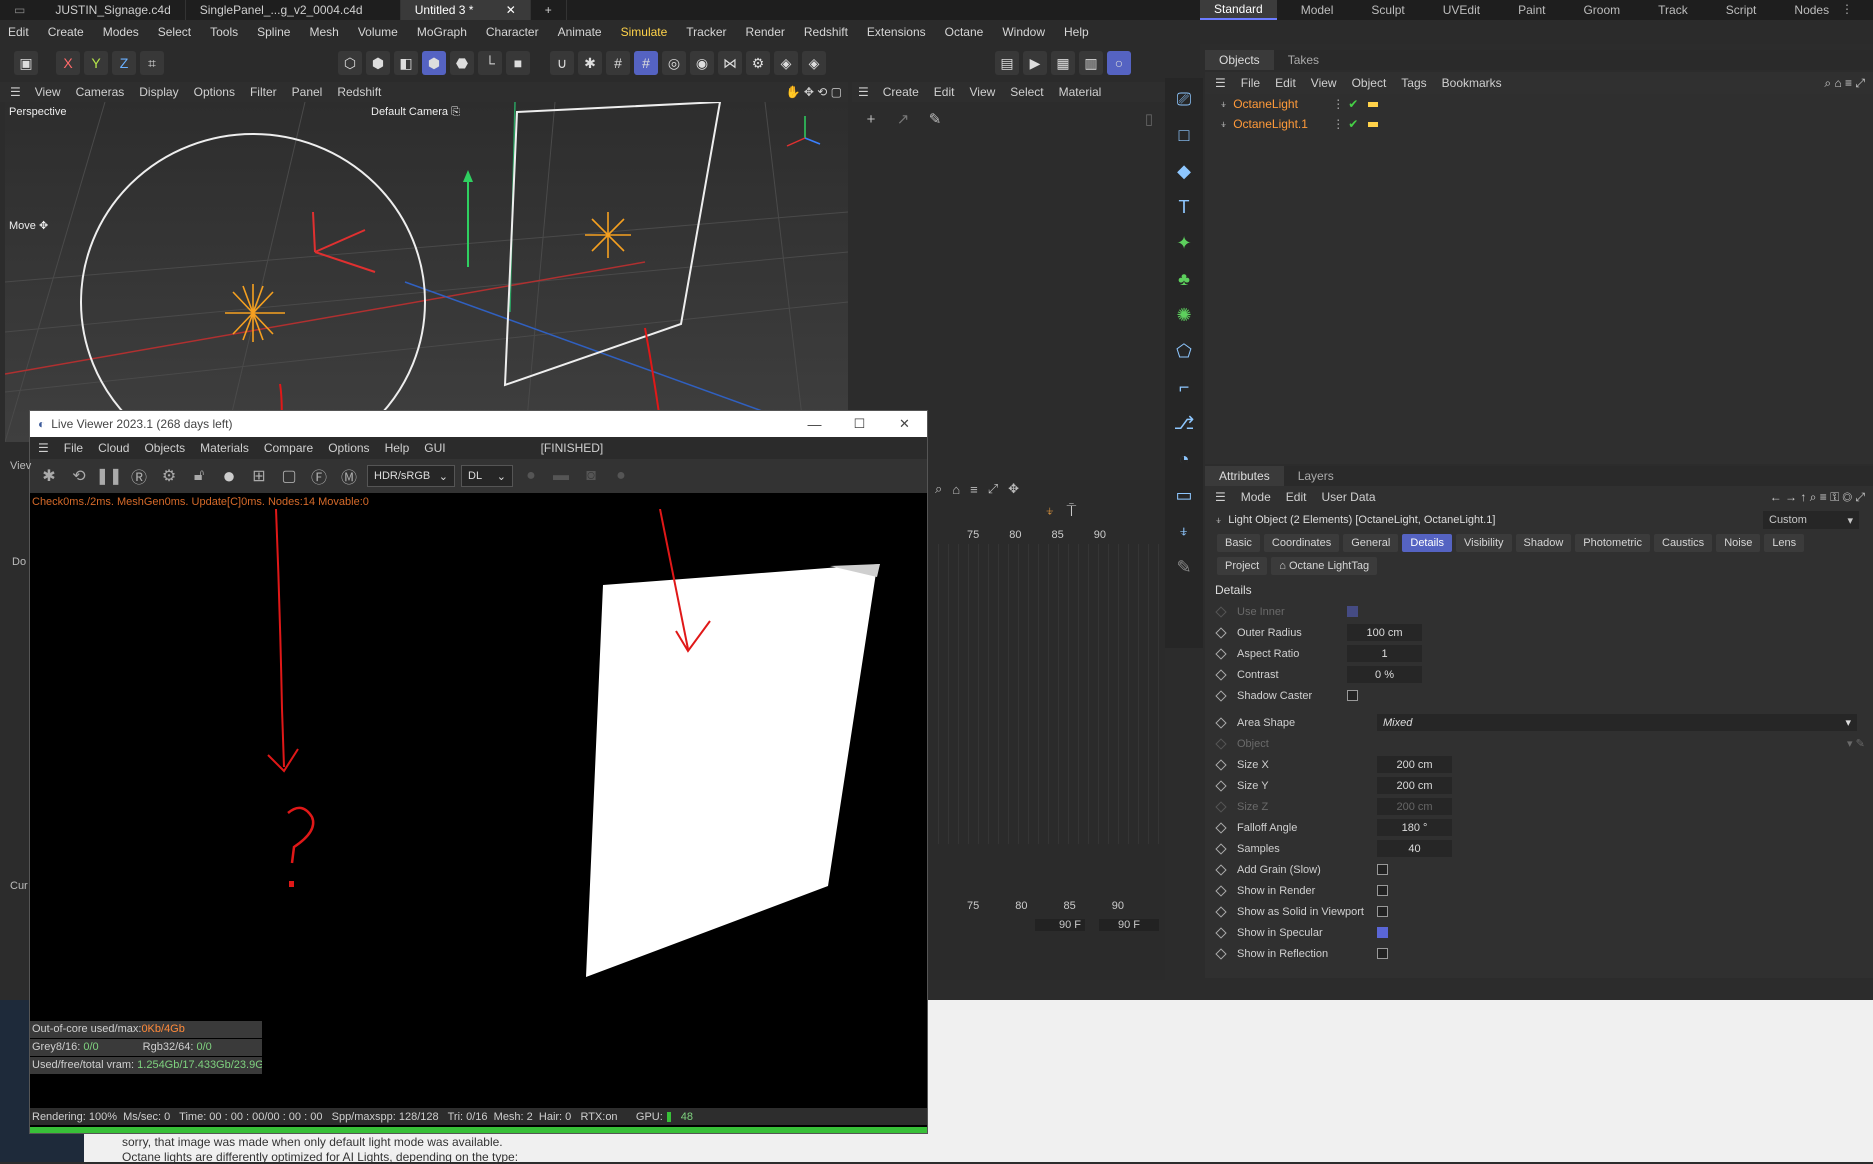  Describe the element at coordinates (1543, 543) in the screenshot. I see `chip-shadow: Shadow` at that location.